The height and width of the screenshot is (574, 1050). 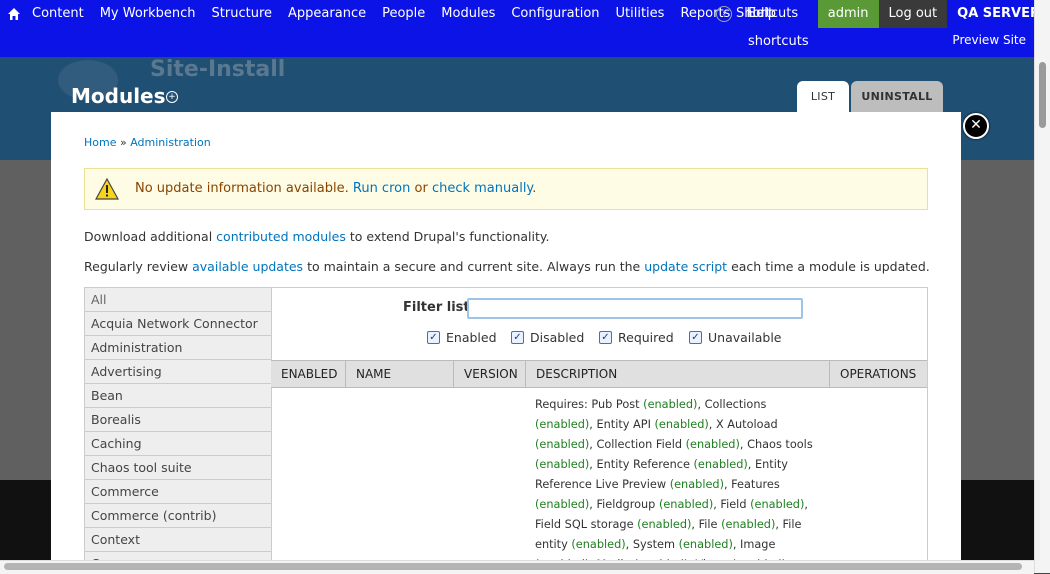 I want to click on menu-configuration: Configuration, so click(x=555, y=14).